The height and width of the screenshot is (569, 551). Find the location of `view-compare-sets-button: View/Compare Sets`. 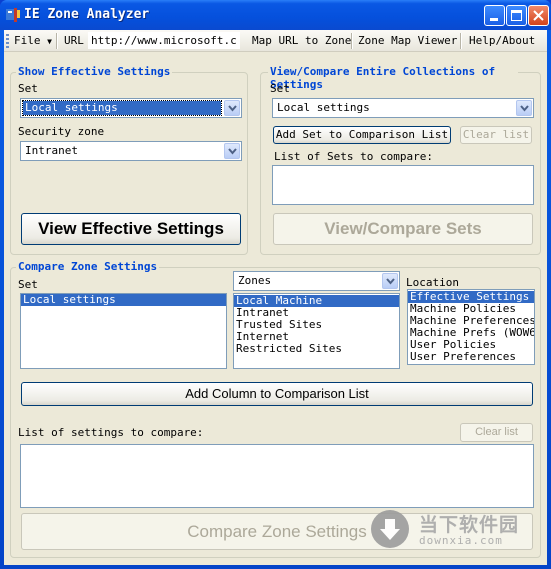

view-compare-sets-button: View/Compare Sets is located at coordinates (403, 229).